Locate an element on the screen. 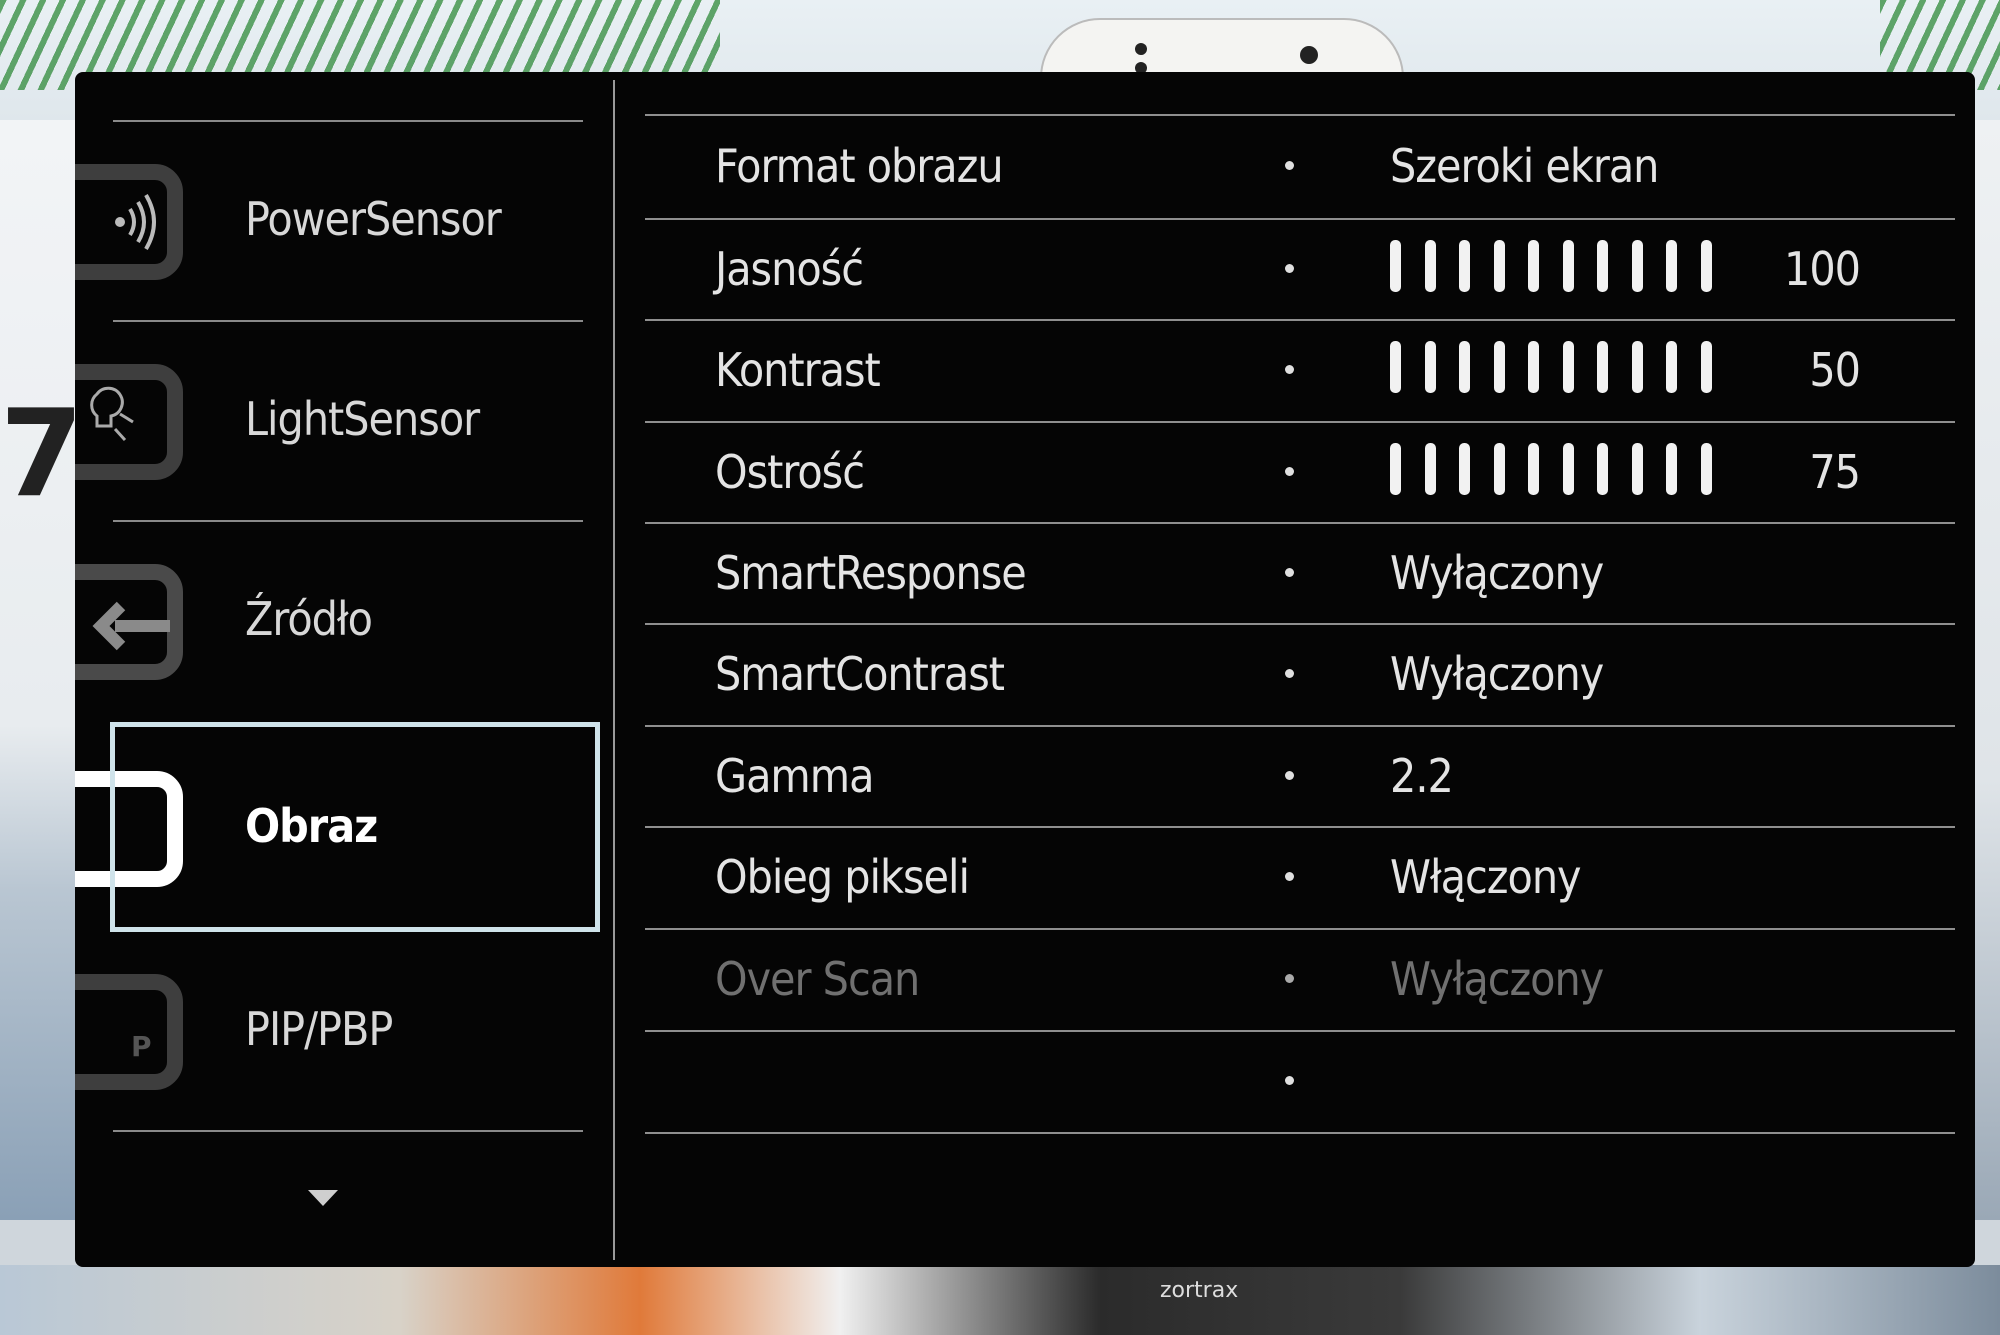 The image size is (2000, 1335). setting-row-empty is located at coordinates (1300, 1082).